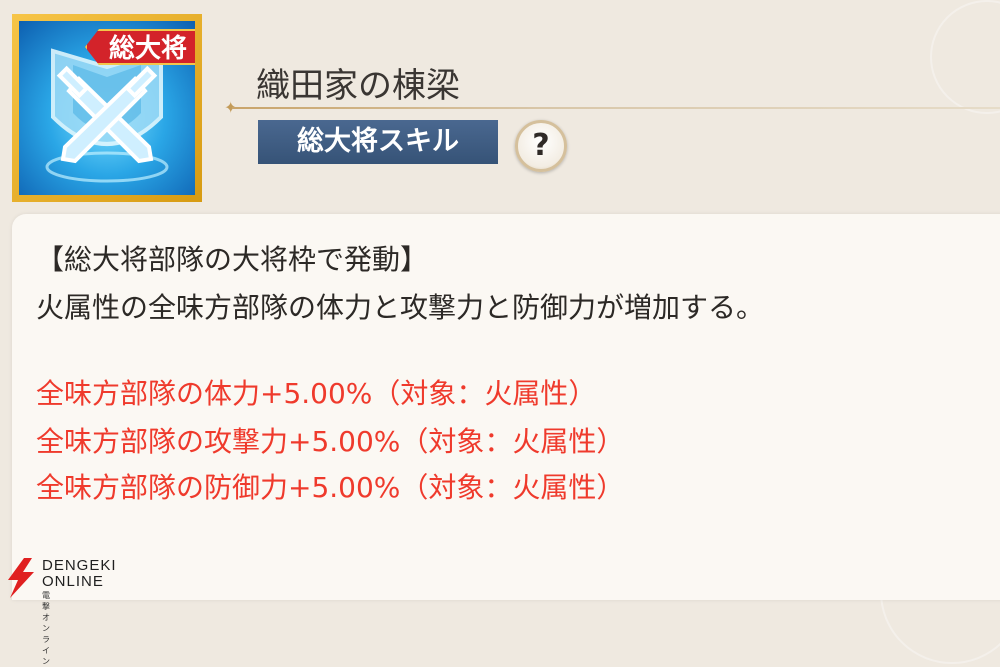  I want to click on skill-title: 織田家の棟梁, so click(358, 86).